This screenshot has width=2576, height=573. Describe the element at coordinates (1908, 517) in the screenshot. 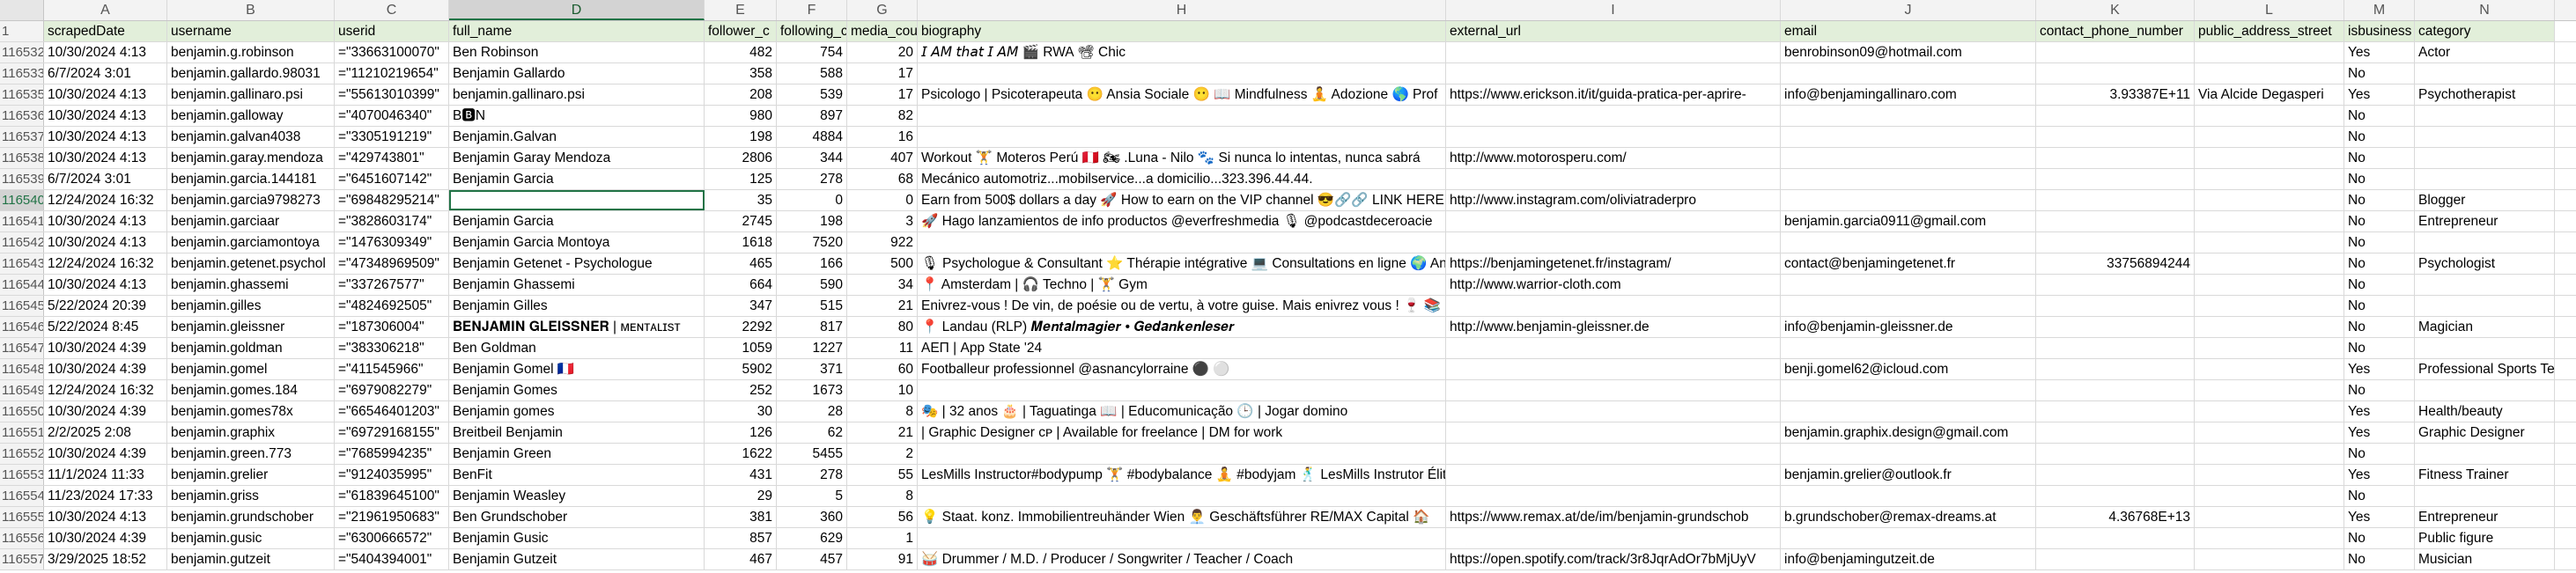

I see `cell-j: b.grundschober@remax-dreams.at` at that location.